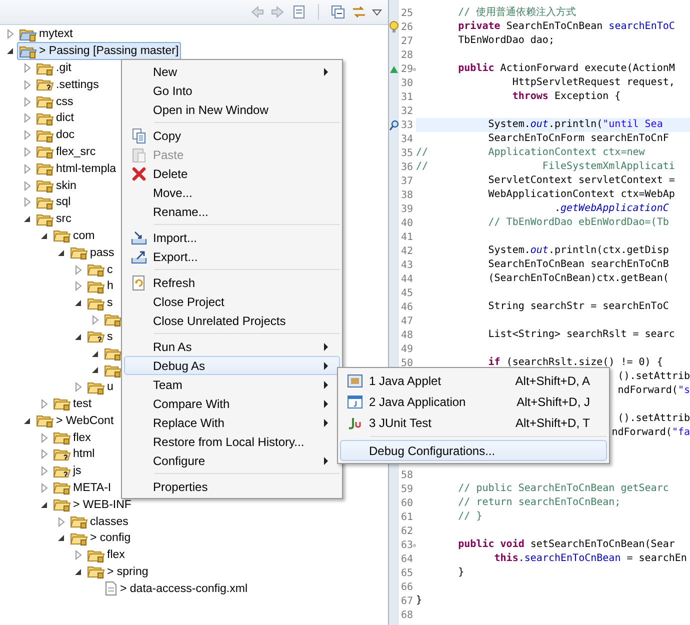 The height and width of the screenshot is (625, 690). I want to click on tree-item: pass, so click(92, 253).